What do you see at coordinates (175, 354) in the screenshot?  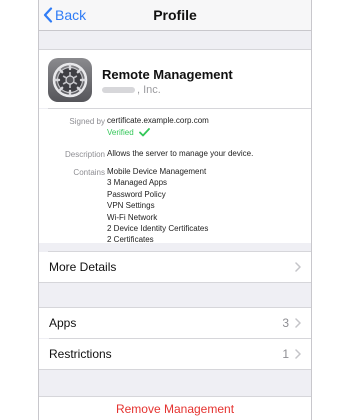 I see `restrictions-row: Restrictions 1` at bounding box center [175, 354].